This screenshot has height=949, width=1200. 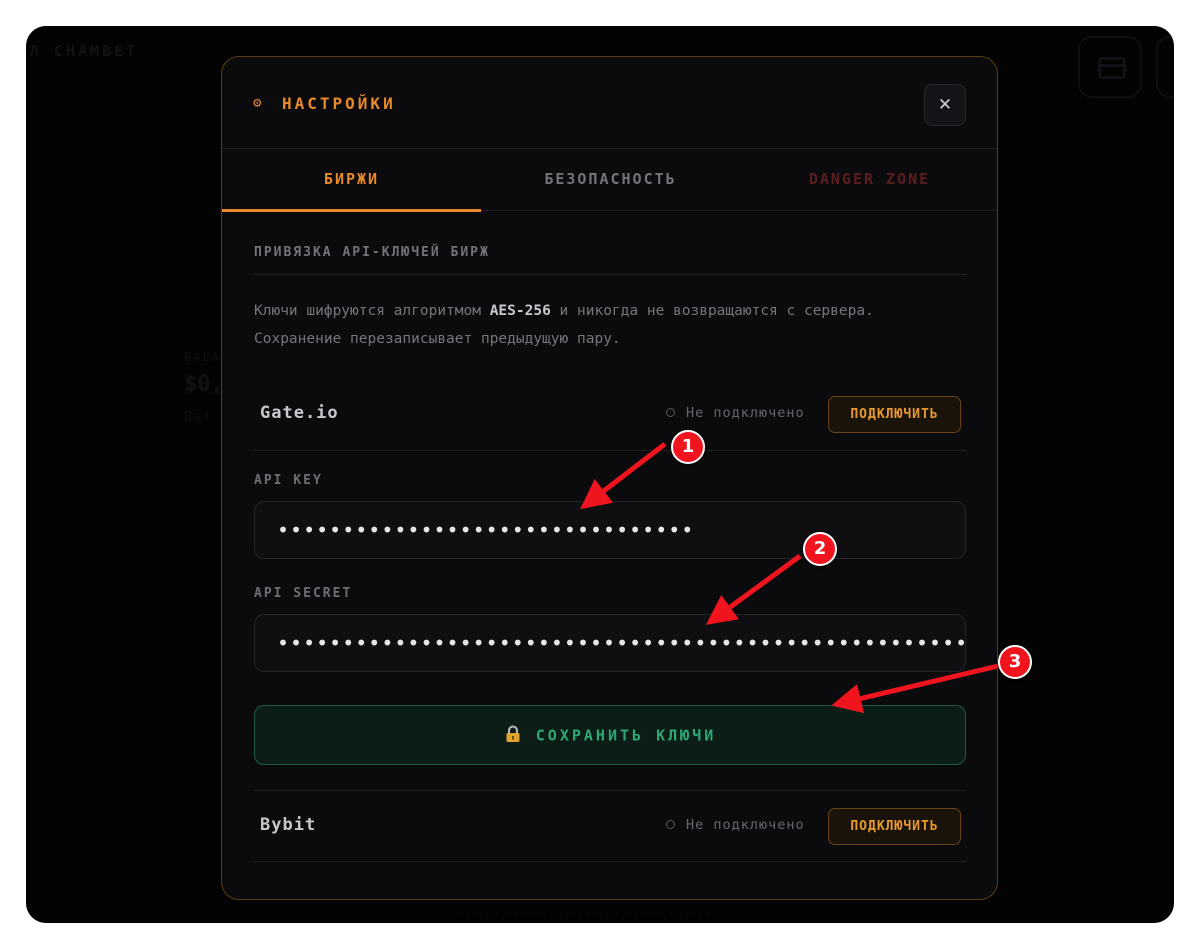 What do you see at coordinates (299, 413) in the screenshot?
I see `exchange-name: Gate.io` at bounding box center [299, 413].